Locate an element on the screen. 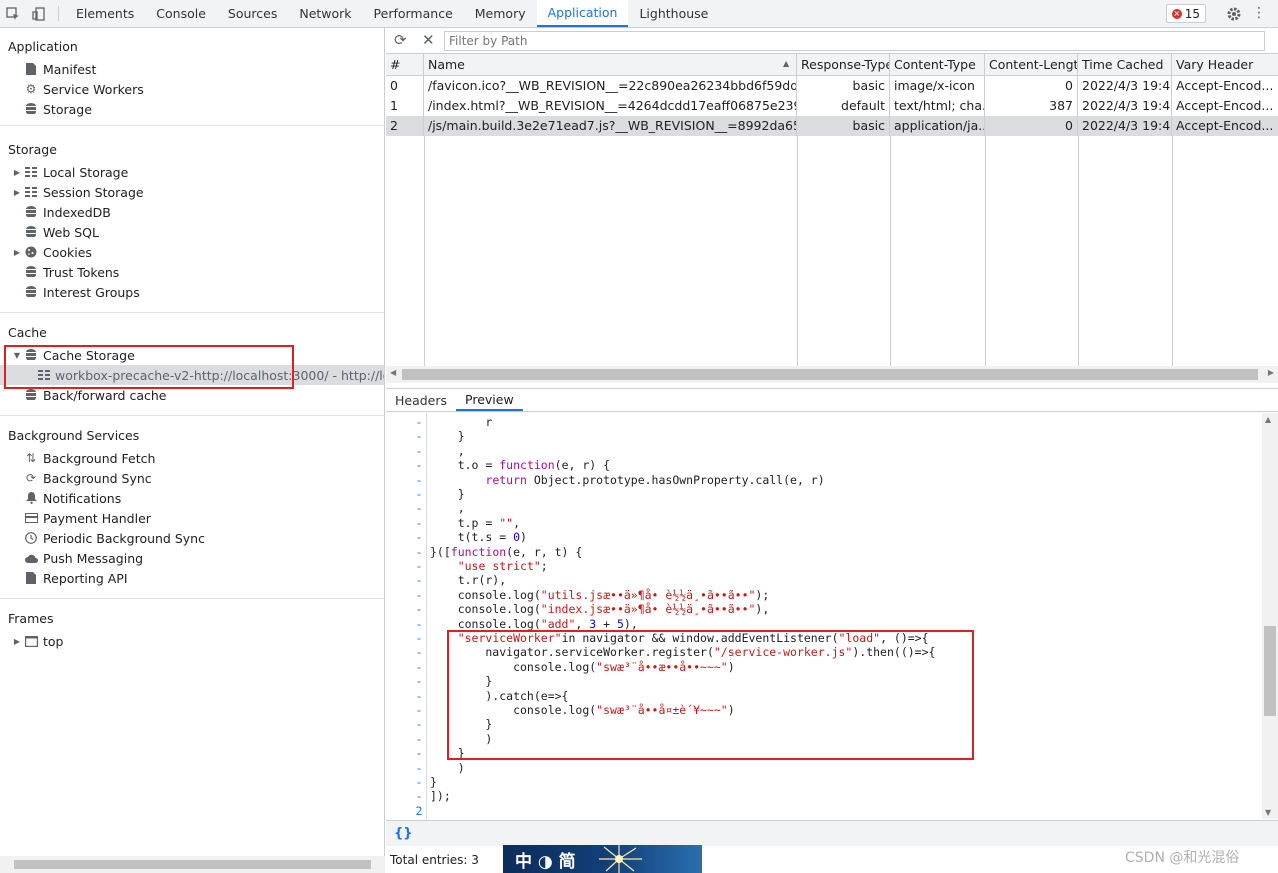 The width and height of the screenshot is (1278, 873). tab-headers: Headers is located at coordinates (421, 400).